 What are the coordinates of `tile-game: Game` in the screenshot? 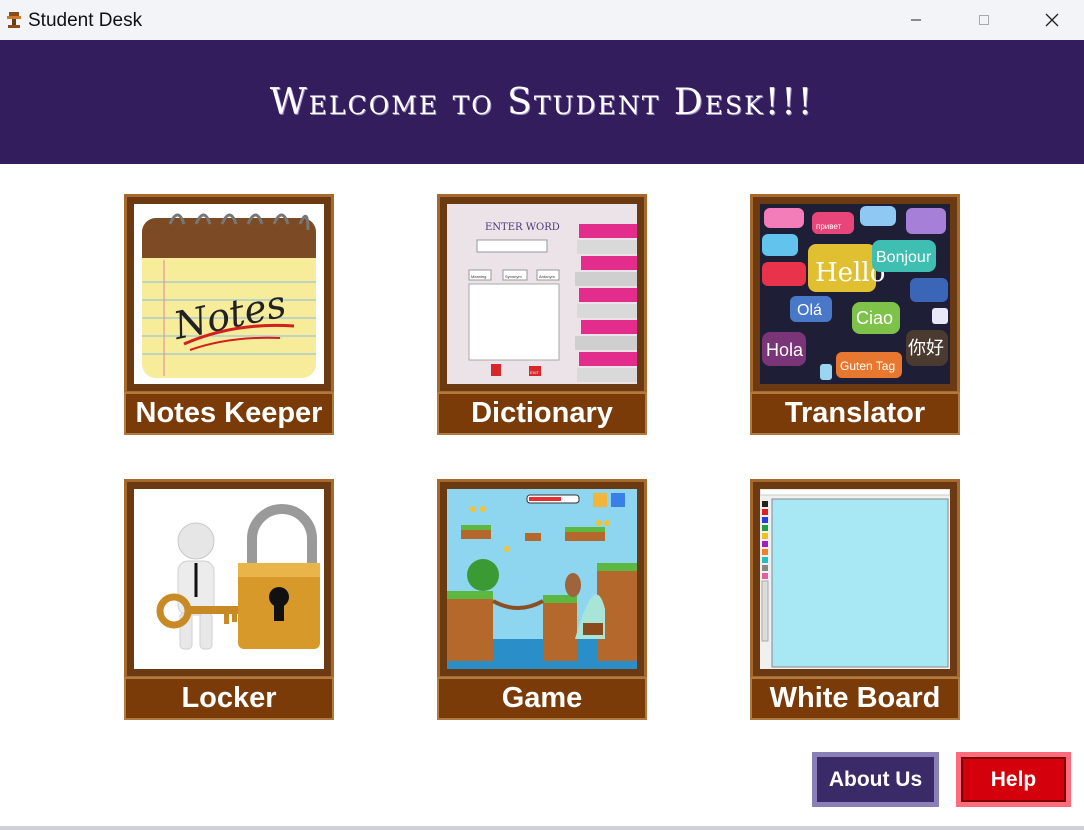 It's located at (542, 601).